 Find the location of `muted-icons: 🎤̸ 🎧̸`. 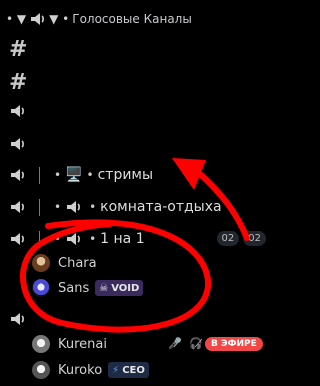

muted-icons: 🎤̸ 🎧̸ is located at coordinates (185, 343).